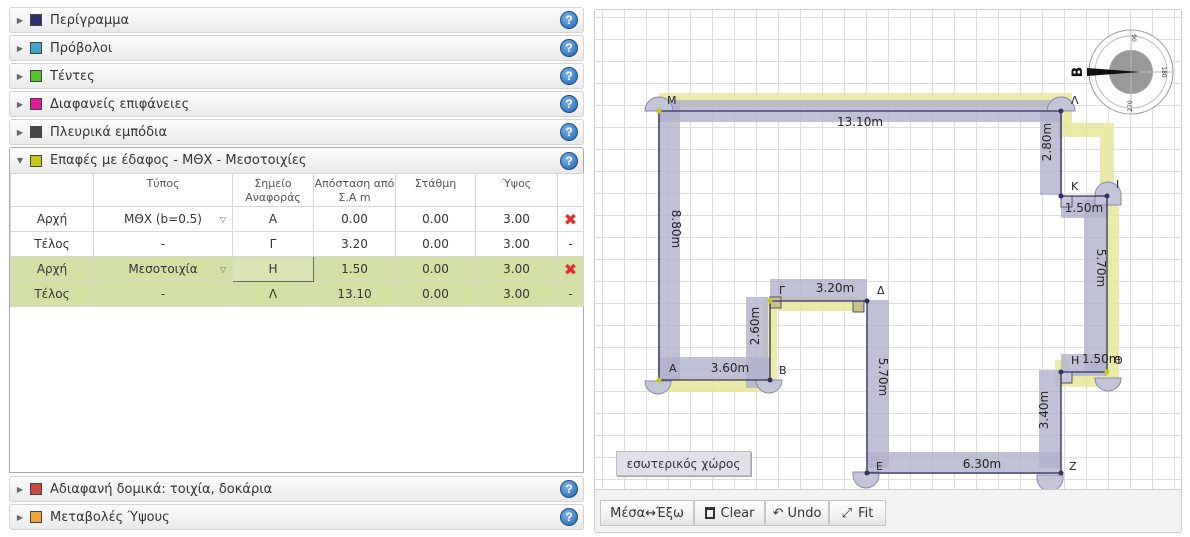 The width and height of the screenshot is (1190, 537). I want to click on section-adiafani: ▶ Αδιαφανή δομικά: τοιχία, δοκάρια ?, so click(296, 489).